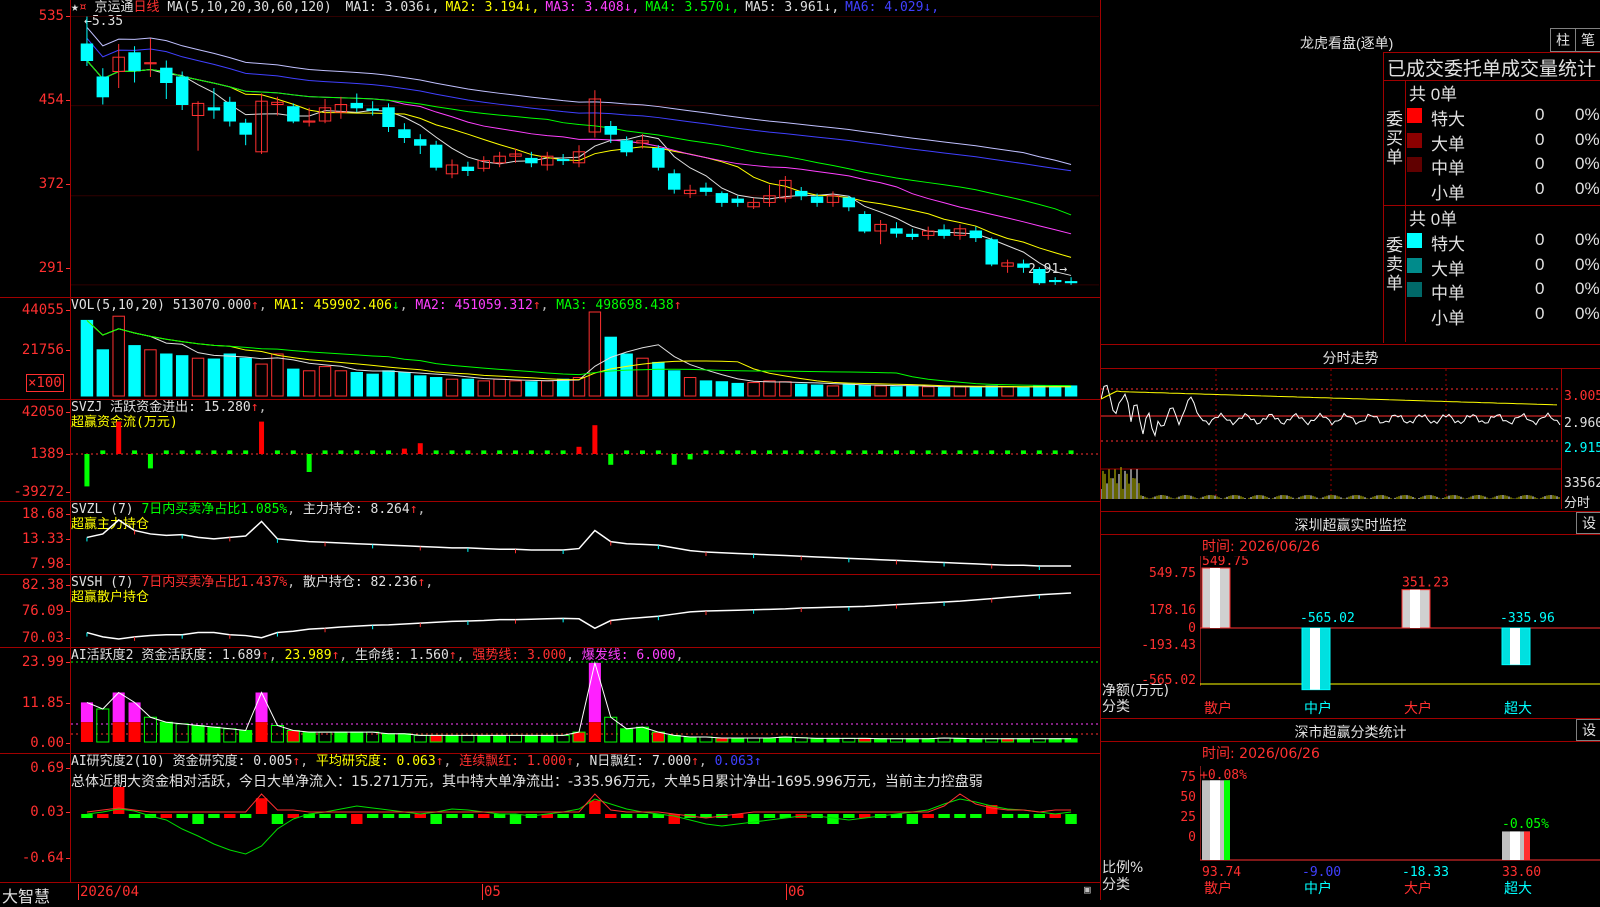 The width and height of the screenshot is (1600, 907). What do you see at coordinates (1588, 523) in the screenshot?
I see `monitor-settings-button: 设` at bounding box center [1588, 523].